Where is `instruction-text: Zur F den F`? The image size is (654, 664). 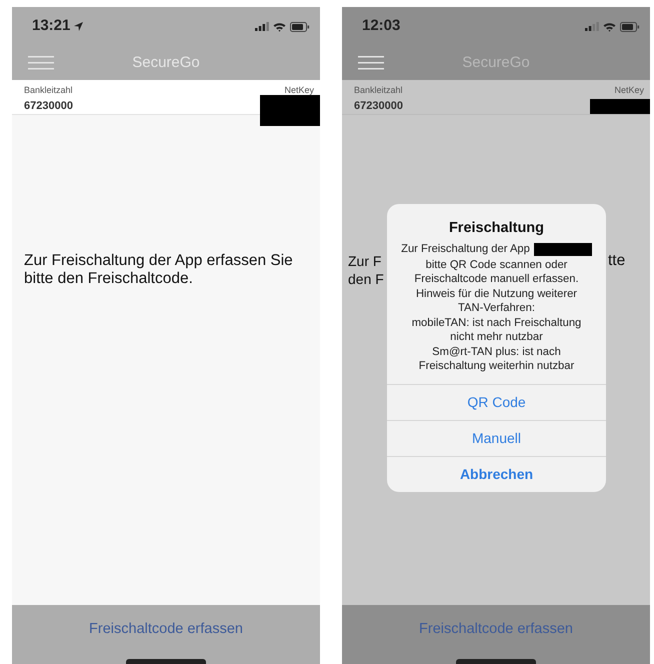 instruction-text: Zur F den F is located at coordinates (366, 270).